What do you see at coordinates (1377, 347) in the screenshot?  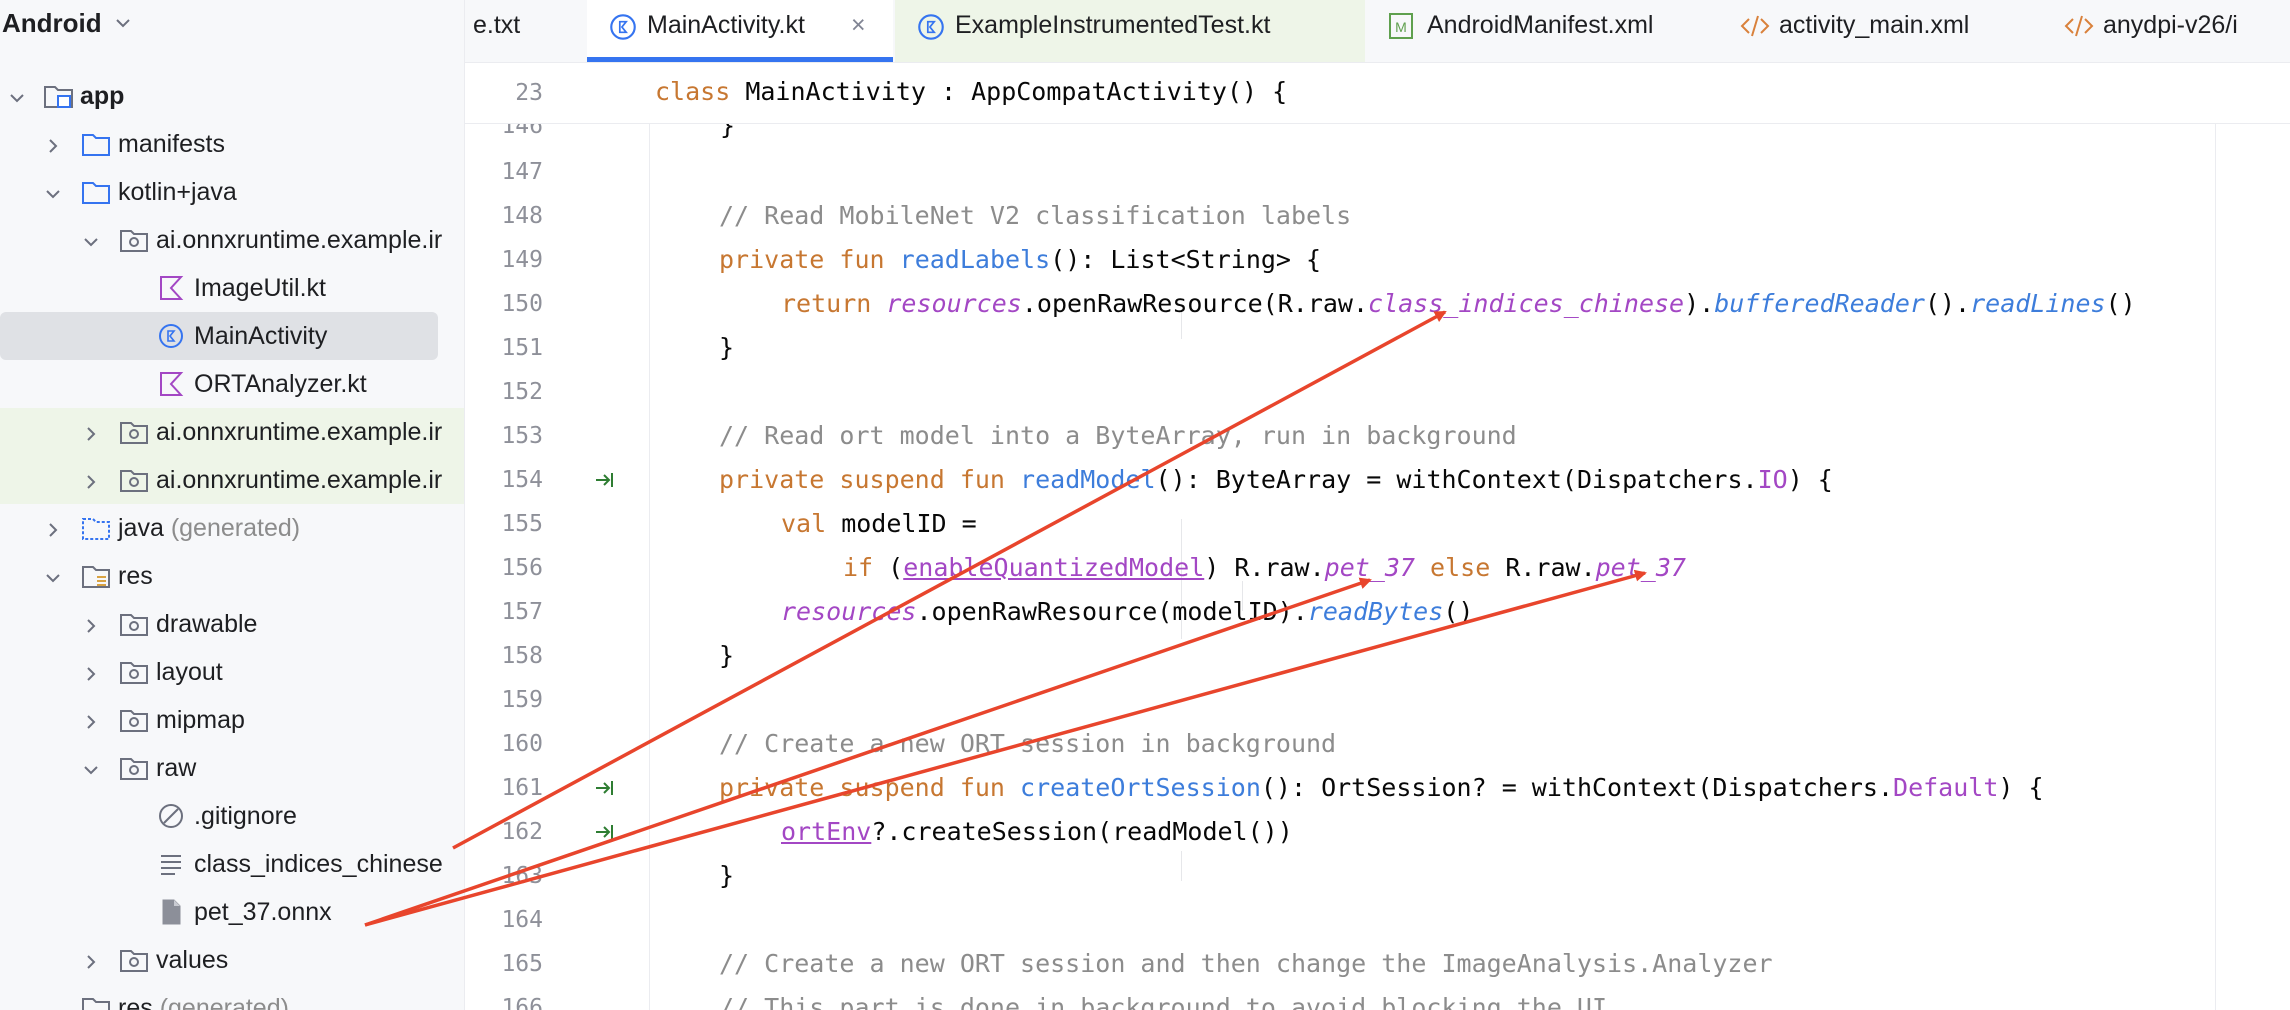 I see `code-line: 151 }` at bounding box center [1377, 347].